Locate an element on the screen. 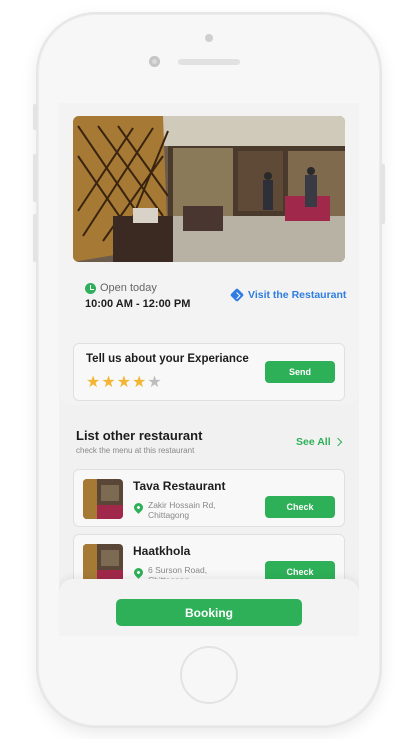 Image resolution: width=418 pixels, height=739 pixels. experience-title: Tell us about your Experiance is located at coordinates (167, 359).